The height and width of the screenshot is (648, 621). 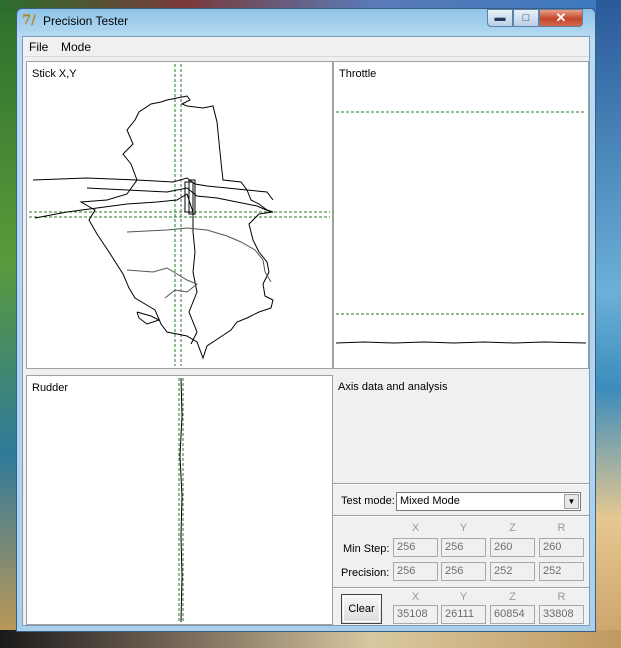 I want to click on throttle-plot, so click(x=461, y=227).